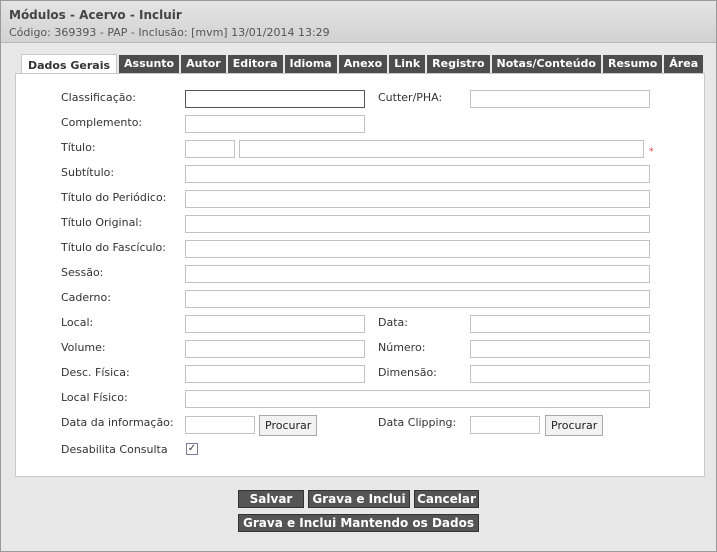 Image resolution: width=717 pixels, height=552 pixels. Describe the element at coordinates (69, 64) in the screenshot. I see `tab-dados-gerais: Dados Gerais` at that location.